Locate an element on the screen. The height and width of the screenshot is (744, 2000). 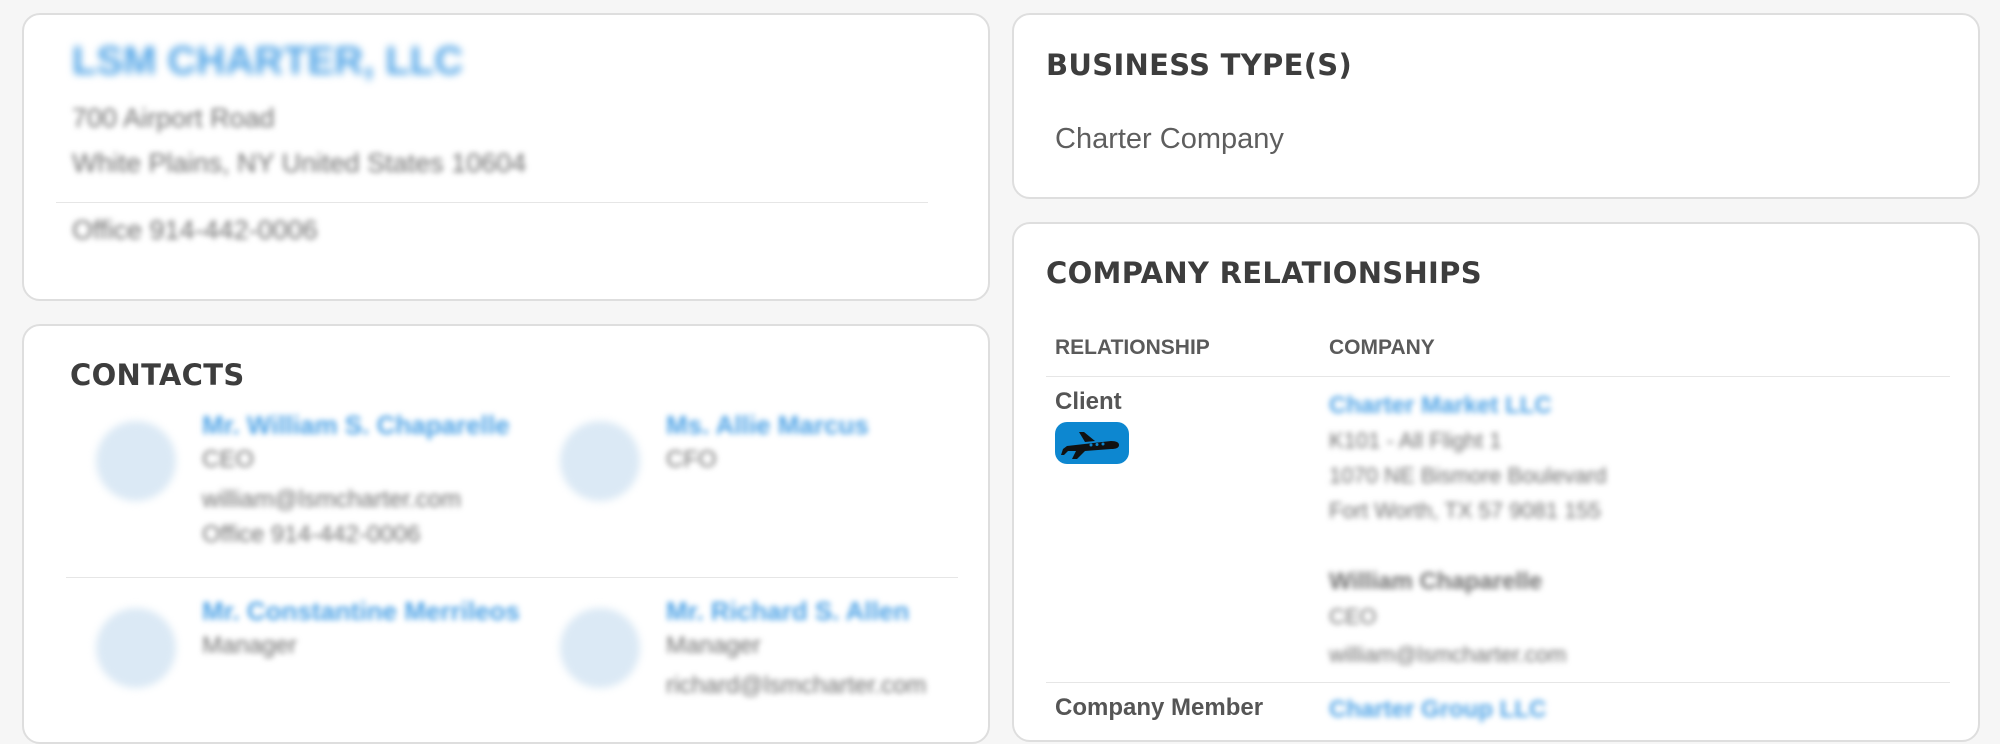
contacts-title: CONTACTS is located at coordinates (157, 375).